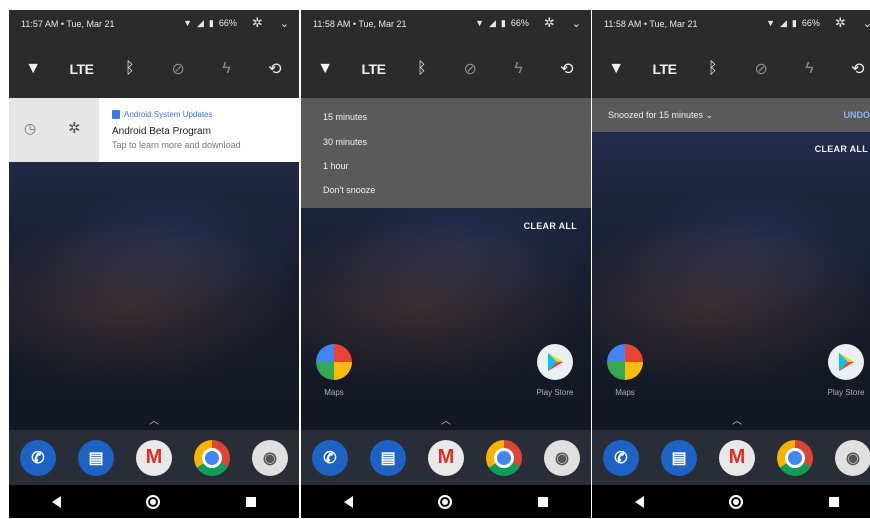  What do you see at coordinates (336, 166) in the screenshot?
I see `snooze-option-1-hour: 1 hour` at bounding box center [336, 166].